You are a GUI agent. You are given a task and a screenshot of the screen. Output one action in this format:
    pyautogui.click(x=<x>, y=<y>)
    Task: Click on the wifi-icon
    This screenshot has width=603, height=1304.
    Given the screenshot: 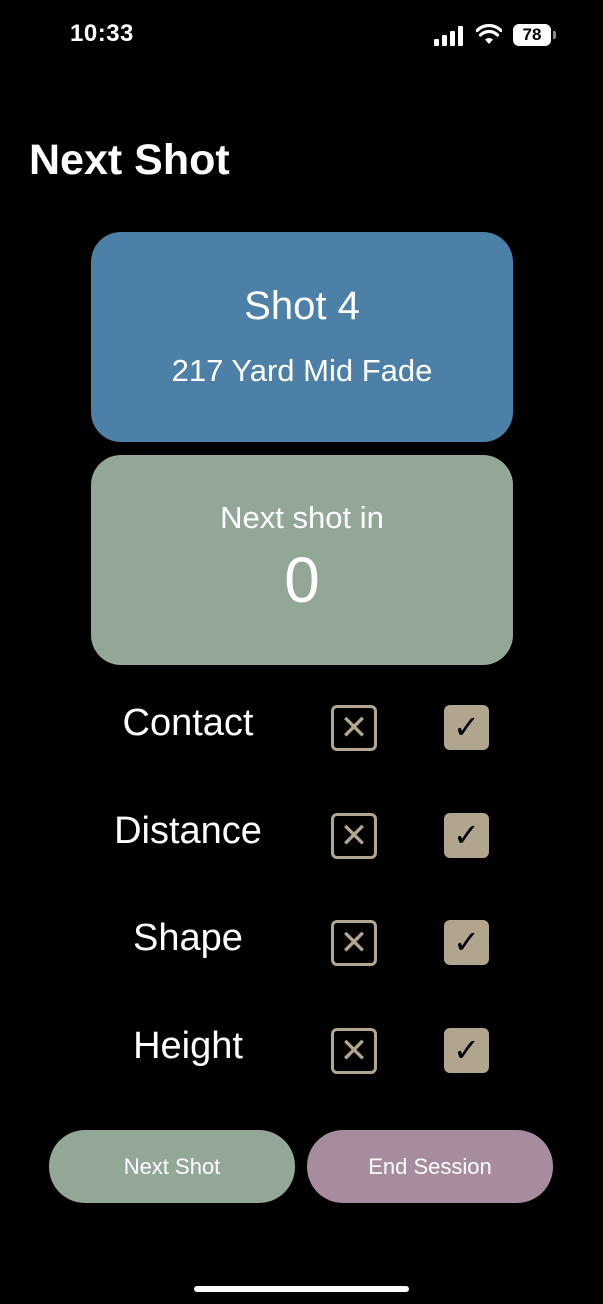 What is the action you would take?
    pyautogui.click(x=489, y=34)
    